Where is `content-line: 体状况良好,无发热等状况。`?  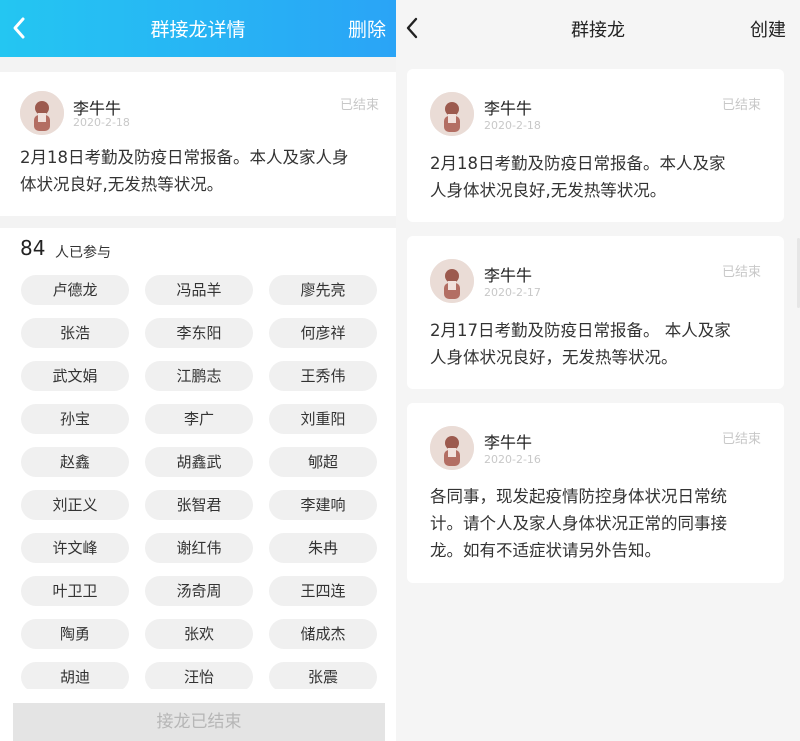 content-line: 体状况良好,无发热等状况。 is located at coordinates (122, 184).